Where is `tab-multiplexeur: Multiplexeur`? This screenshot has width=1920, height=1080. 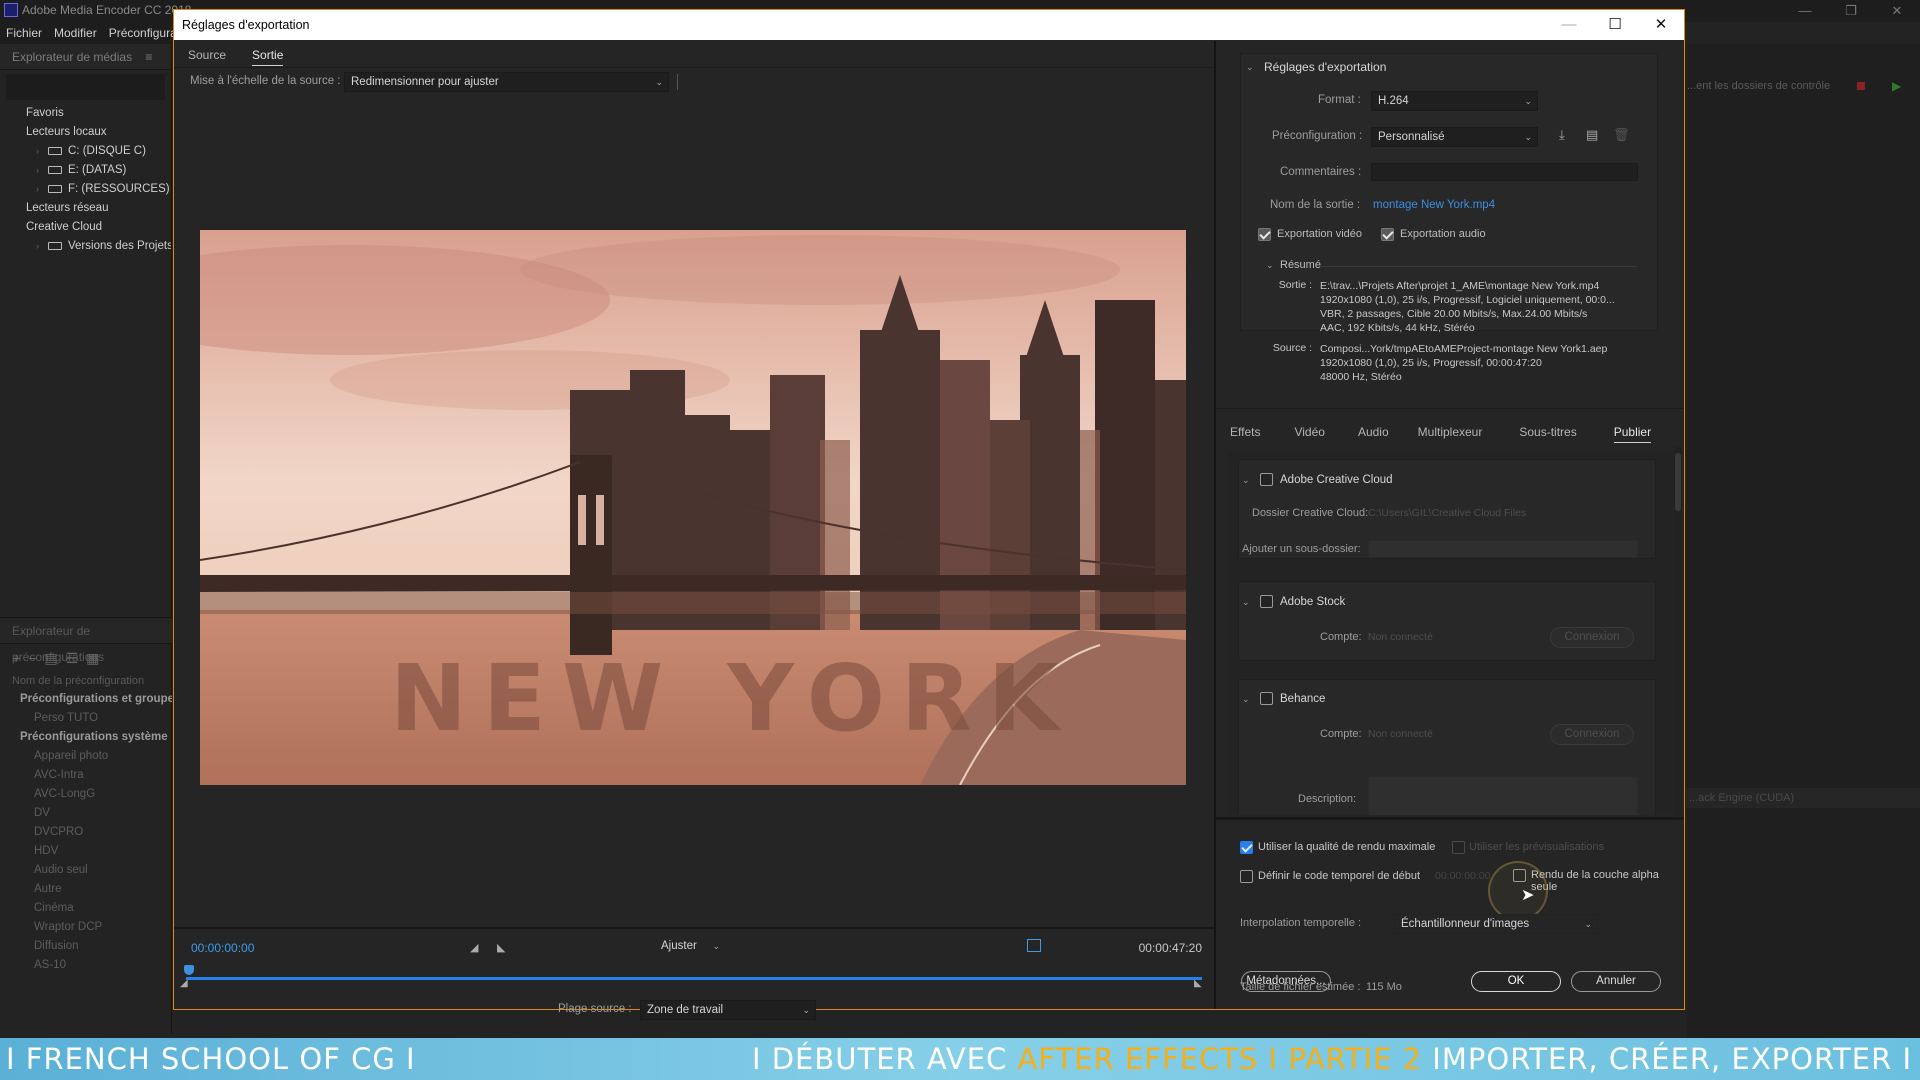
tab-multiplexeur: Multiplexeur is located at coordinates (1450, 434).